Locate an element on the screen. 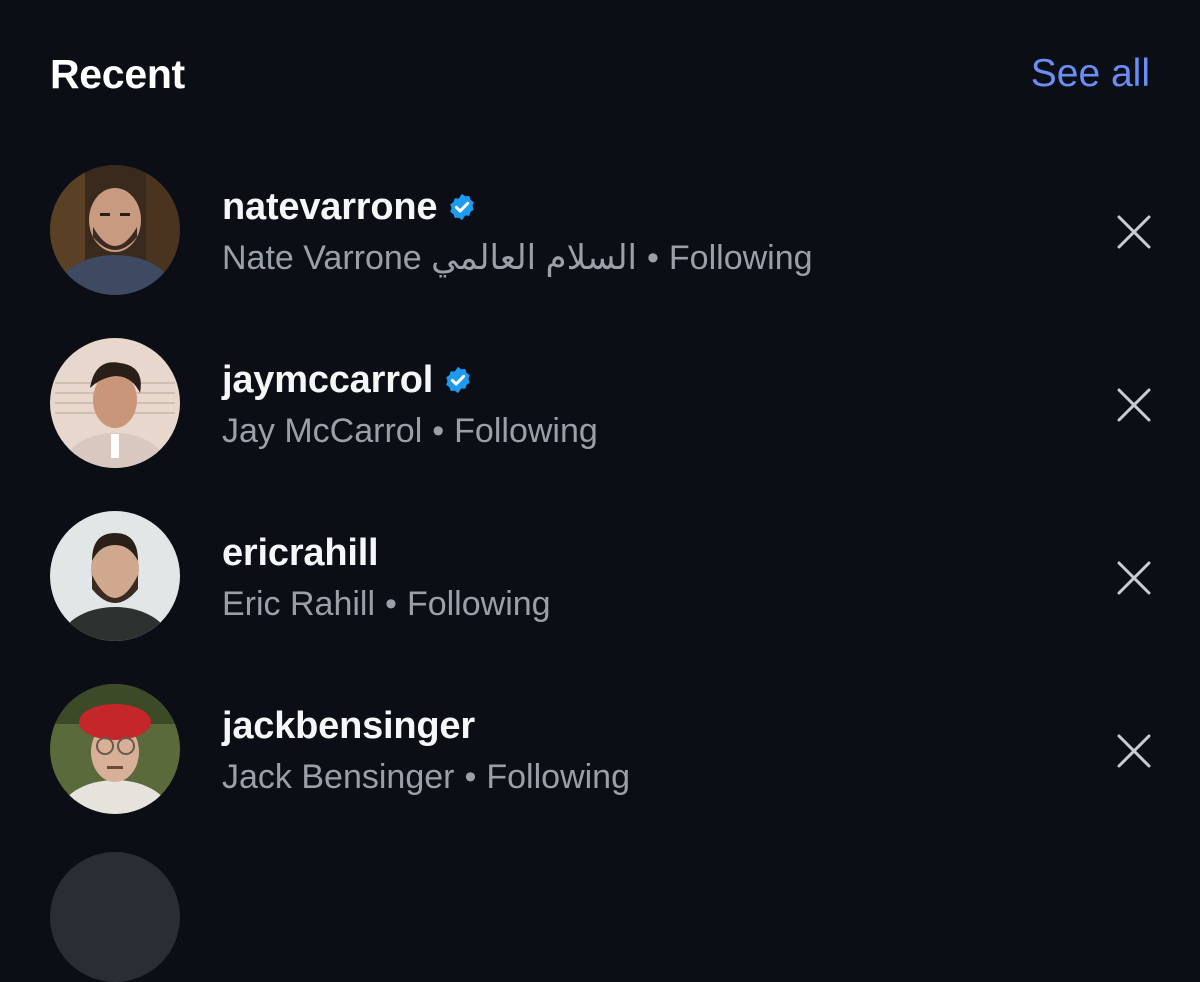 The image size is (1200, 982). subtitle: Nate Varrone السلام العالمي • Following is located at coordinates (517, 258).